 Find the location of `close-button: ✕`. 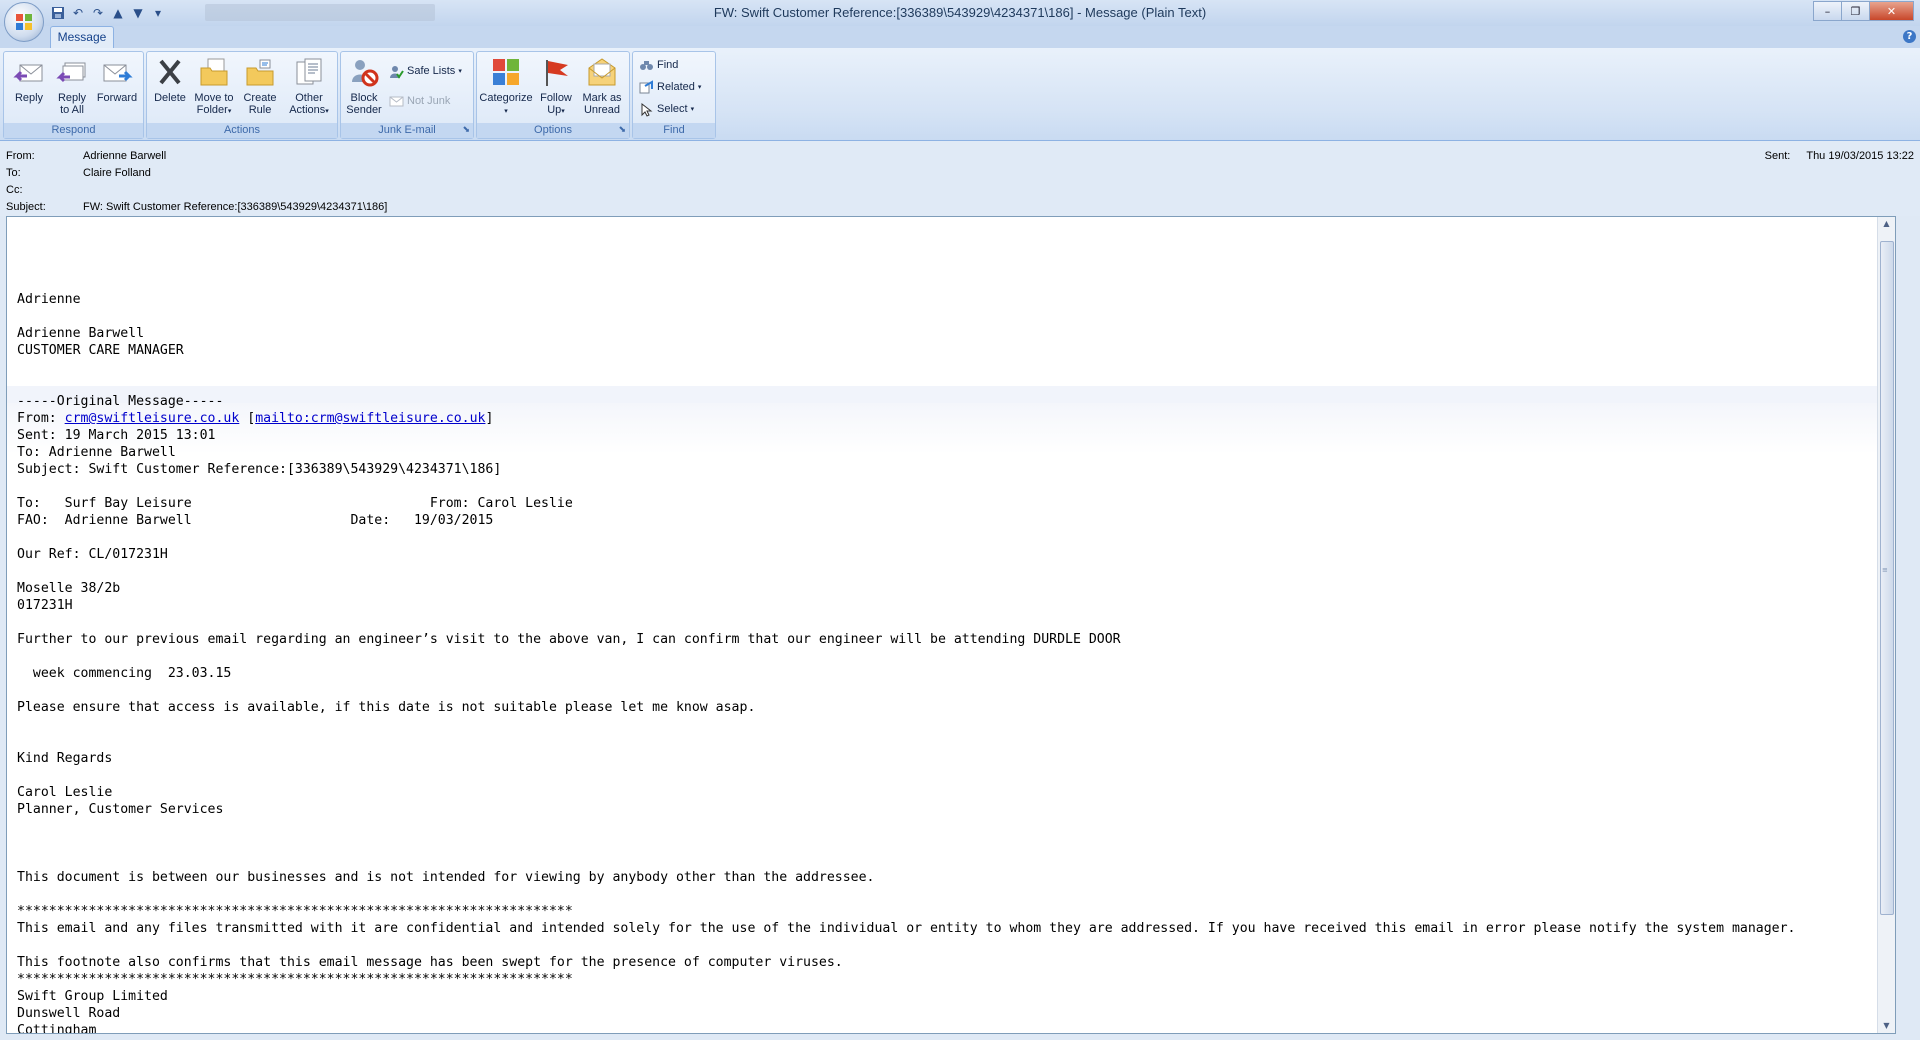

close-button: ✕ is located at coordinates (1891, 11).